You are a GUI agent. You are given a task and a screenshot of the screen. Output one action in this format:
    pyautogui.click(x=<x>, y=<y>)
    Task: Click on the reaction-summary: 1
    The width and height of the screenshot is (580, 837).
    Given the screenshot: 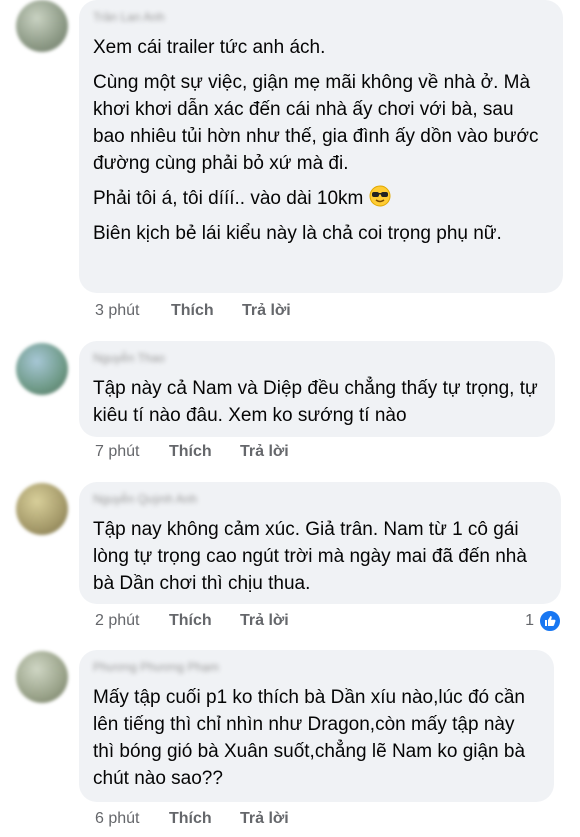 What is the action you would take?
    pyautogui.click(x=543, y=621)
    